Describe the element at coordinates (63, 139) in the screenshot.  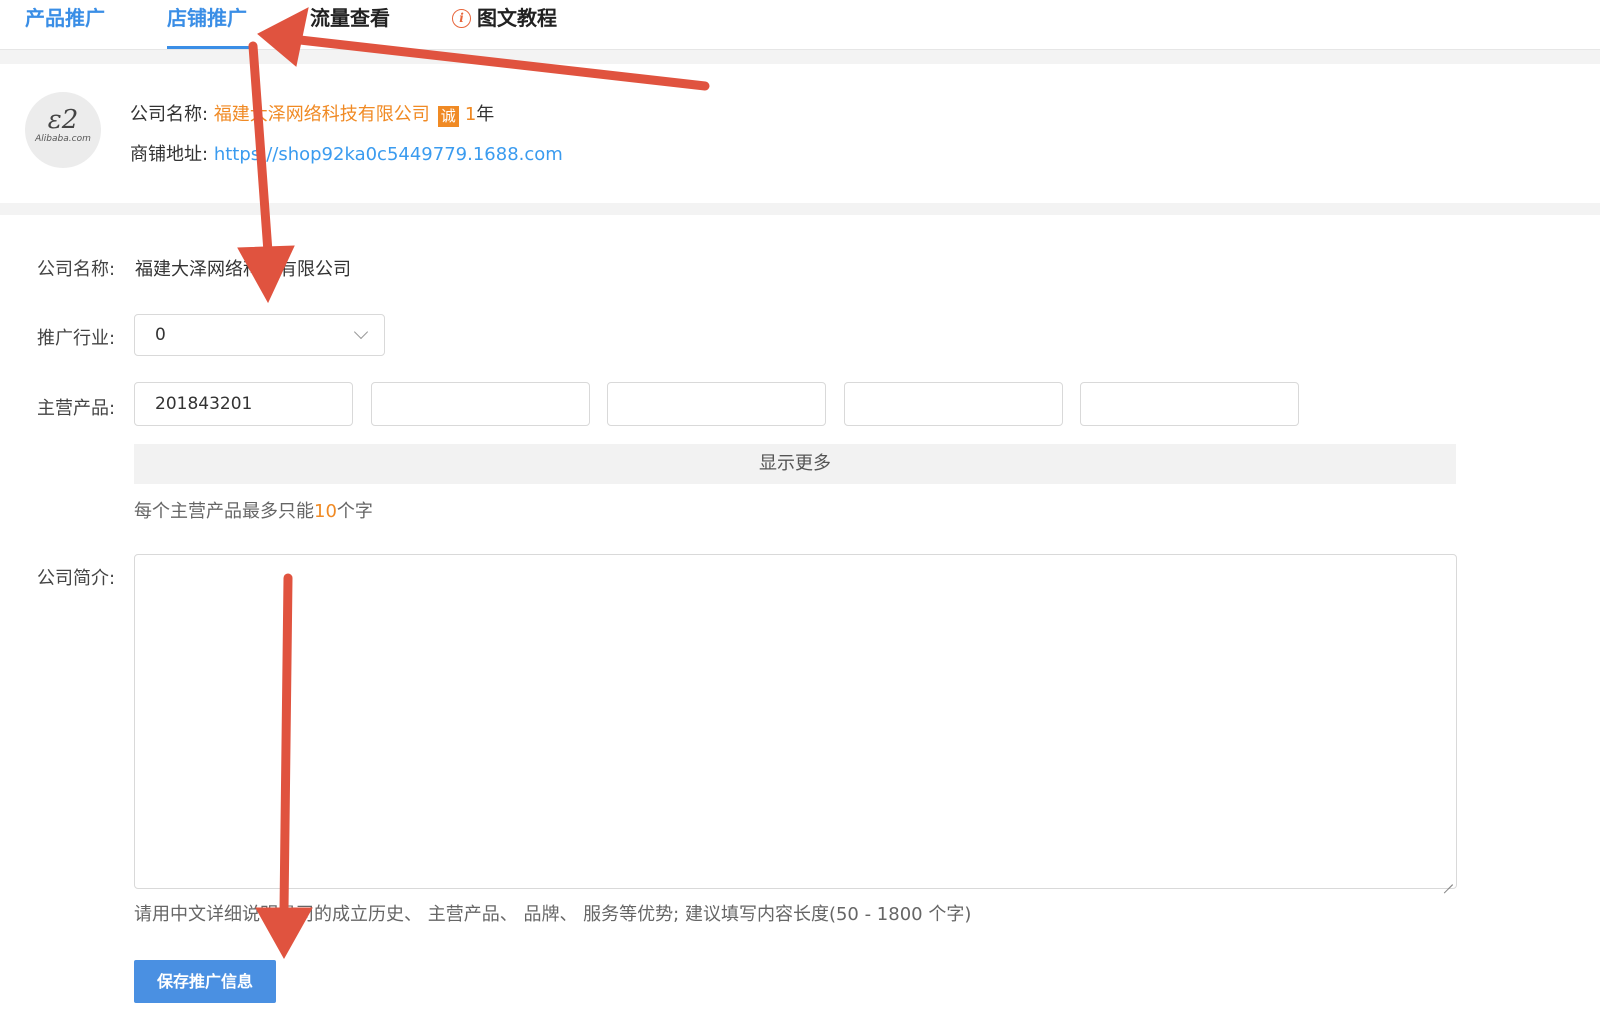
I see `alibaba-logo-text: Alibaba.com` at that location.